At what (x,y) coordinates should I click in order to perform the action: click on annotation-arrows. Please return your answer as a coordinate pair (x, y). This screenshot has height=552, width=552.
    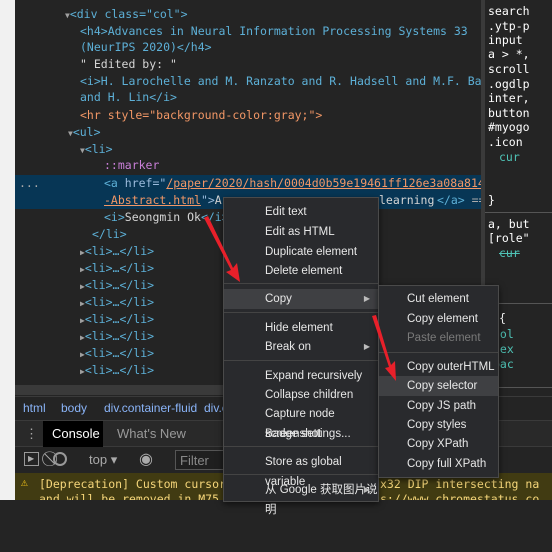
    Looking at the image, I should click on (300, 298).